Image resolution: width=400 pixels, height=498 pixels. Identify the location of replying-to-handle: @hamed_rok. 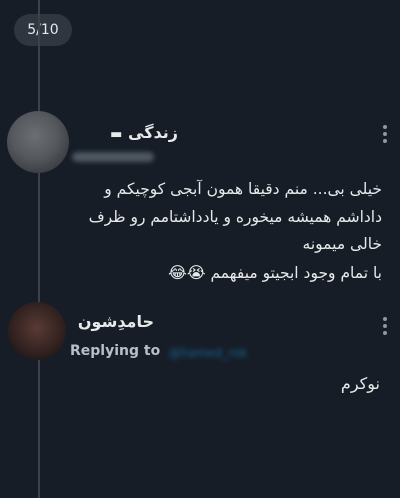
(213, 352).